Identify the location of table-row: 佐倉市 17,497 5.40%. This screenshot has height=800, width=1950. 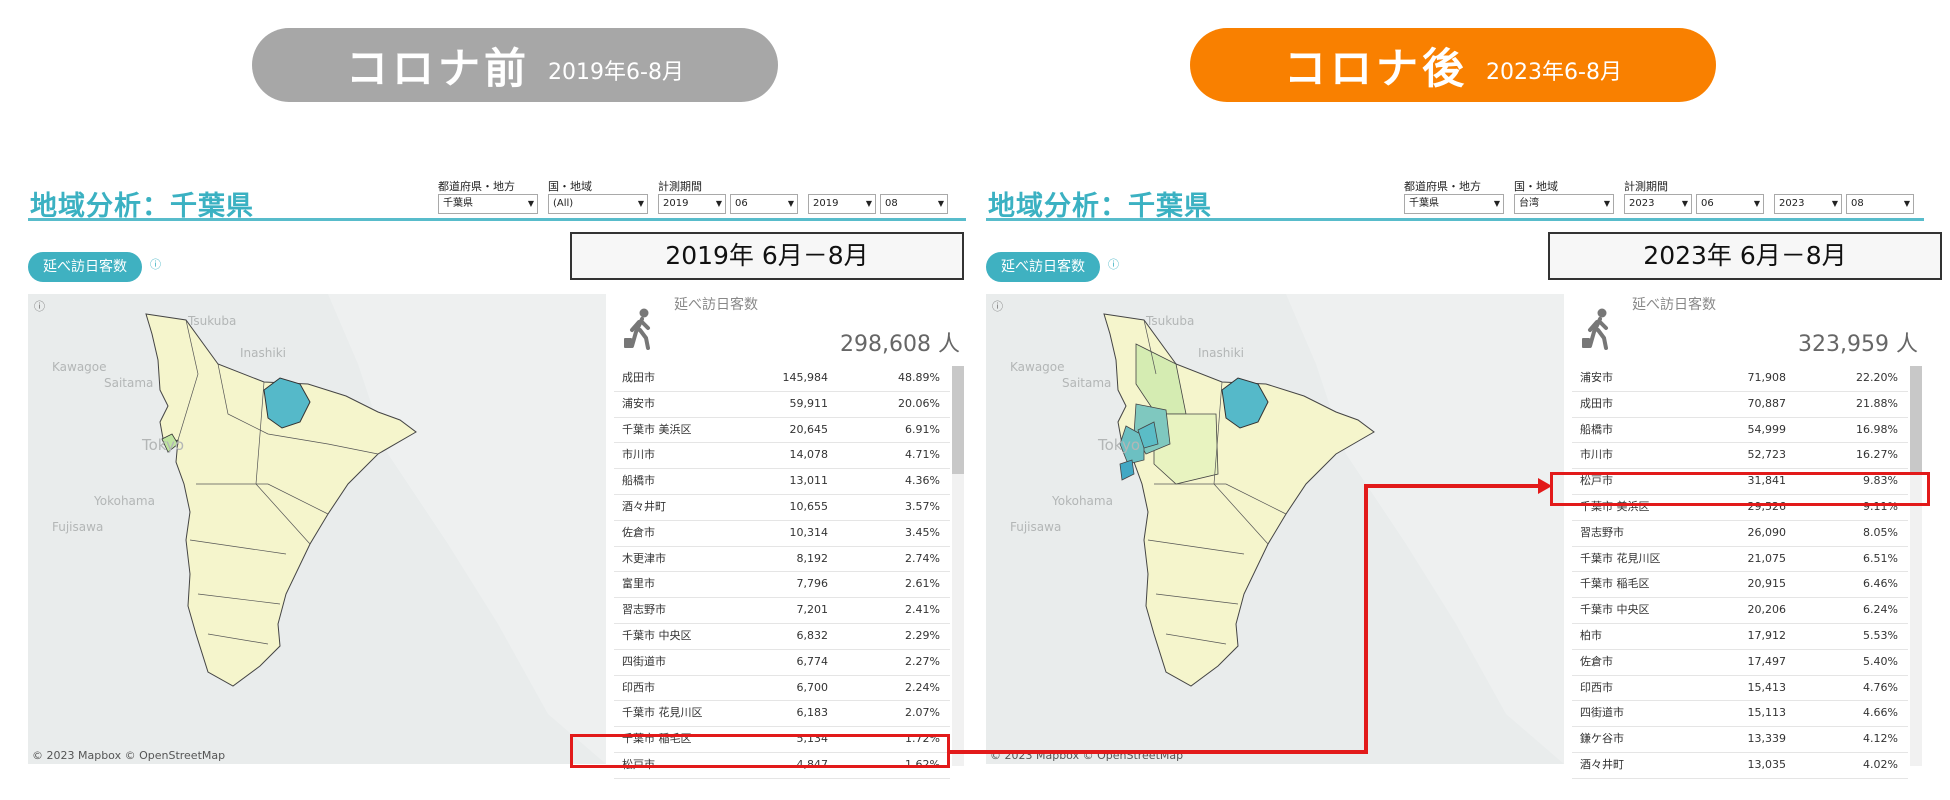
(1740, 663).